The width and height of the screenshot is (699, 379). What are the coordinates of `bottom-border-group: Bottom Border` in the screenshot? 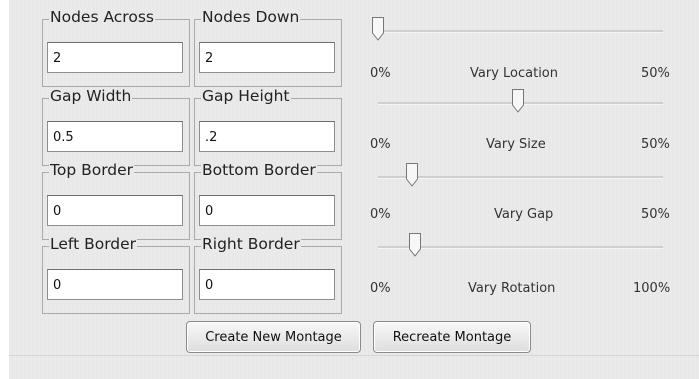 It's located at (268, 200).